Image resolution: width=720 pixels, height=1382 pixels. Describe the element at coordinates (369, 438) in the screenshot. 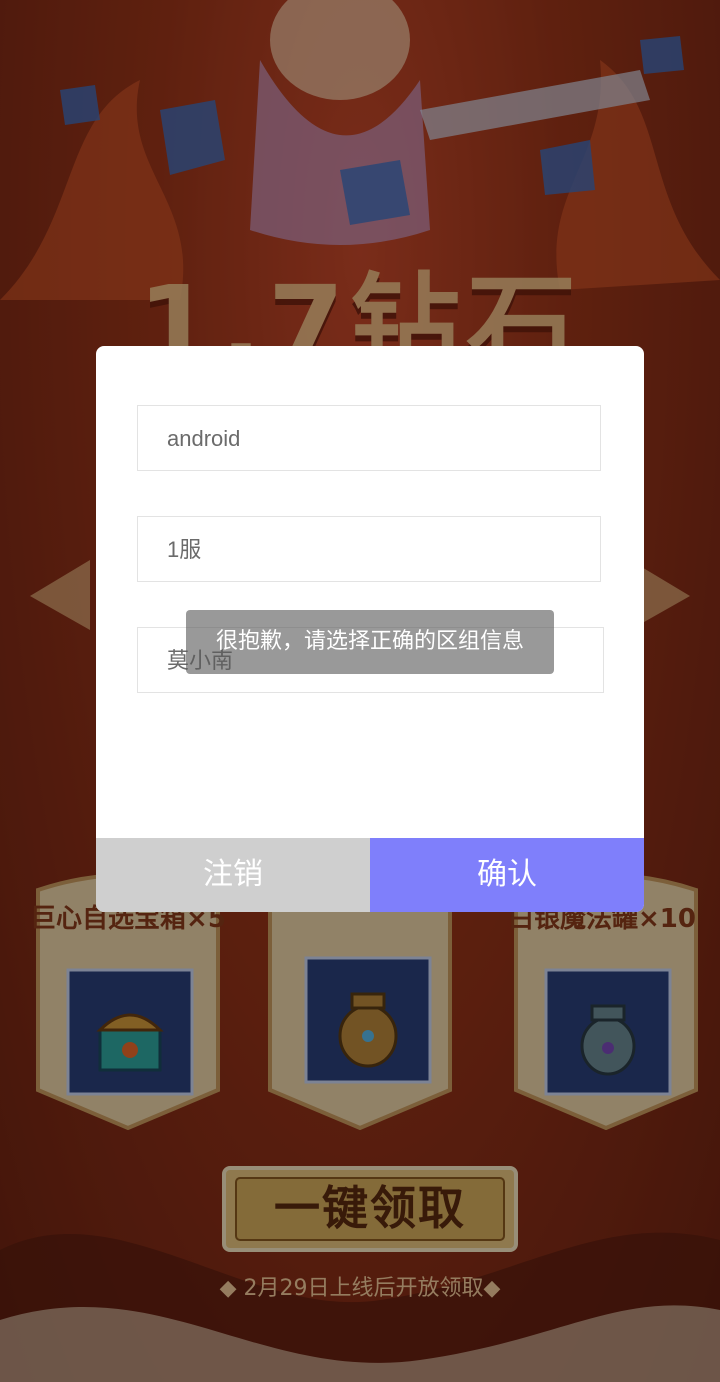

I see `platform-select: android` at that location.